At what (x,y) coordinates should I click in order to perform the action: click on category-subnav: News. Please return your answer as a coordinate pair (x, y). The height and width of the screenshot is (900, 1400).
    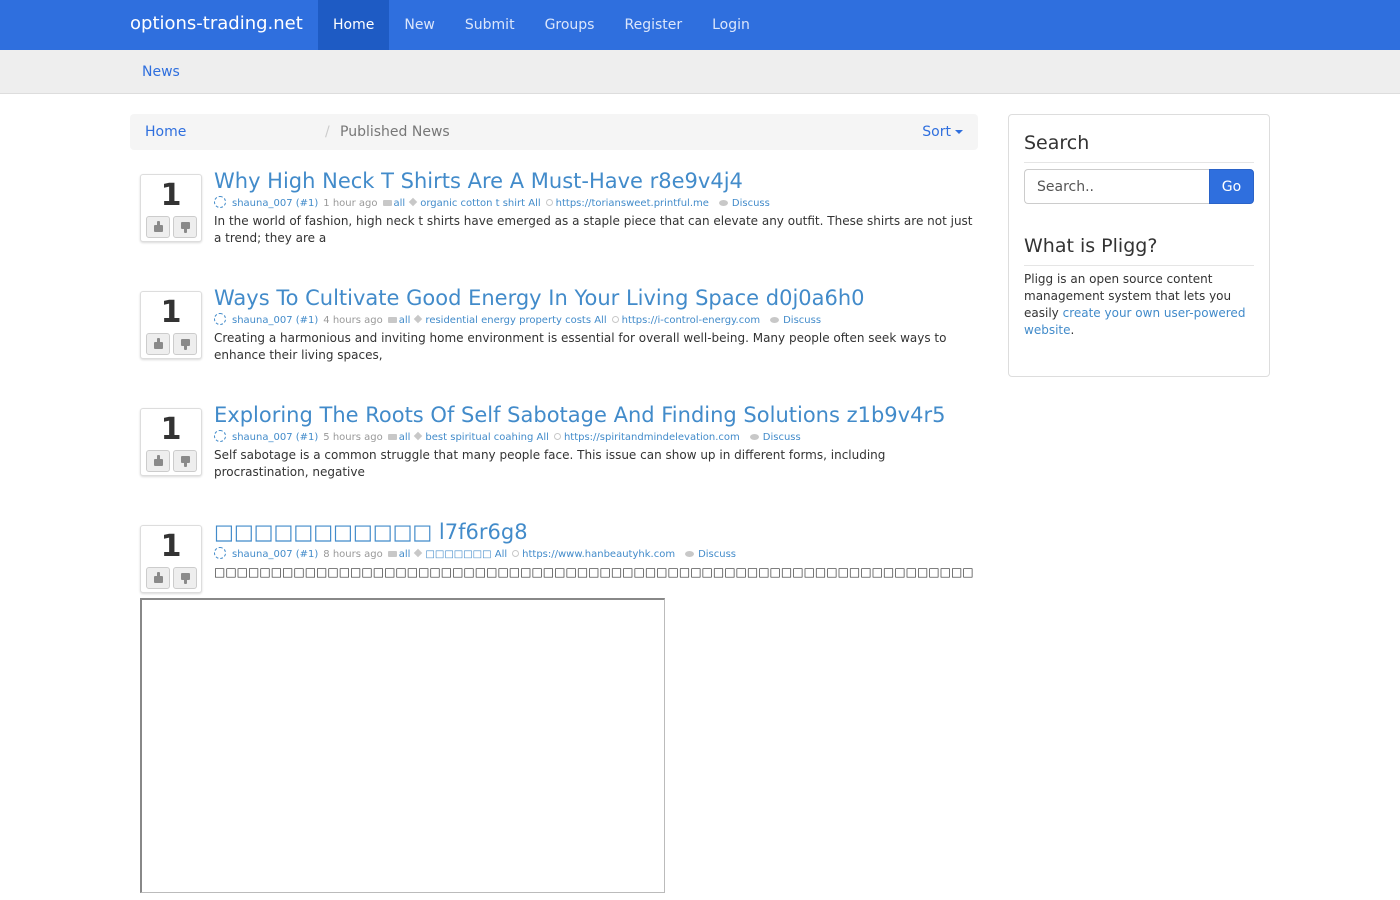
    Looking at the image, I should click on (700, 72).